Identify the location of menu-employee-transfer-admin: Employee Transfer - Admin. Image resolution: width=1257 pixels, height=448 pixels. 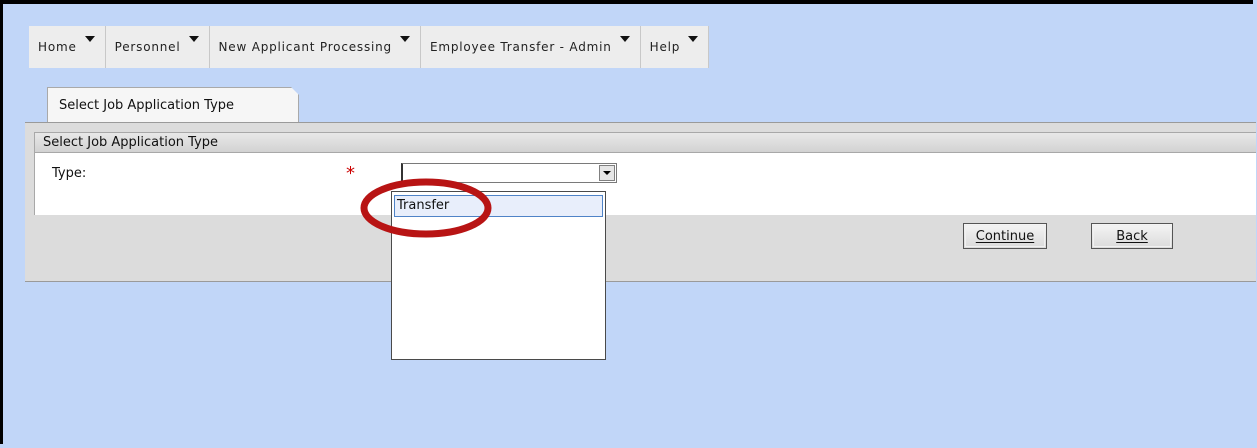
(530, 47).